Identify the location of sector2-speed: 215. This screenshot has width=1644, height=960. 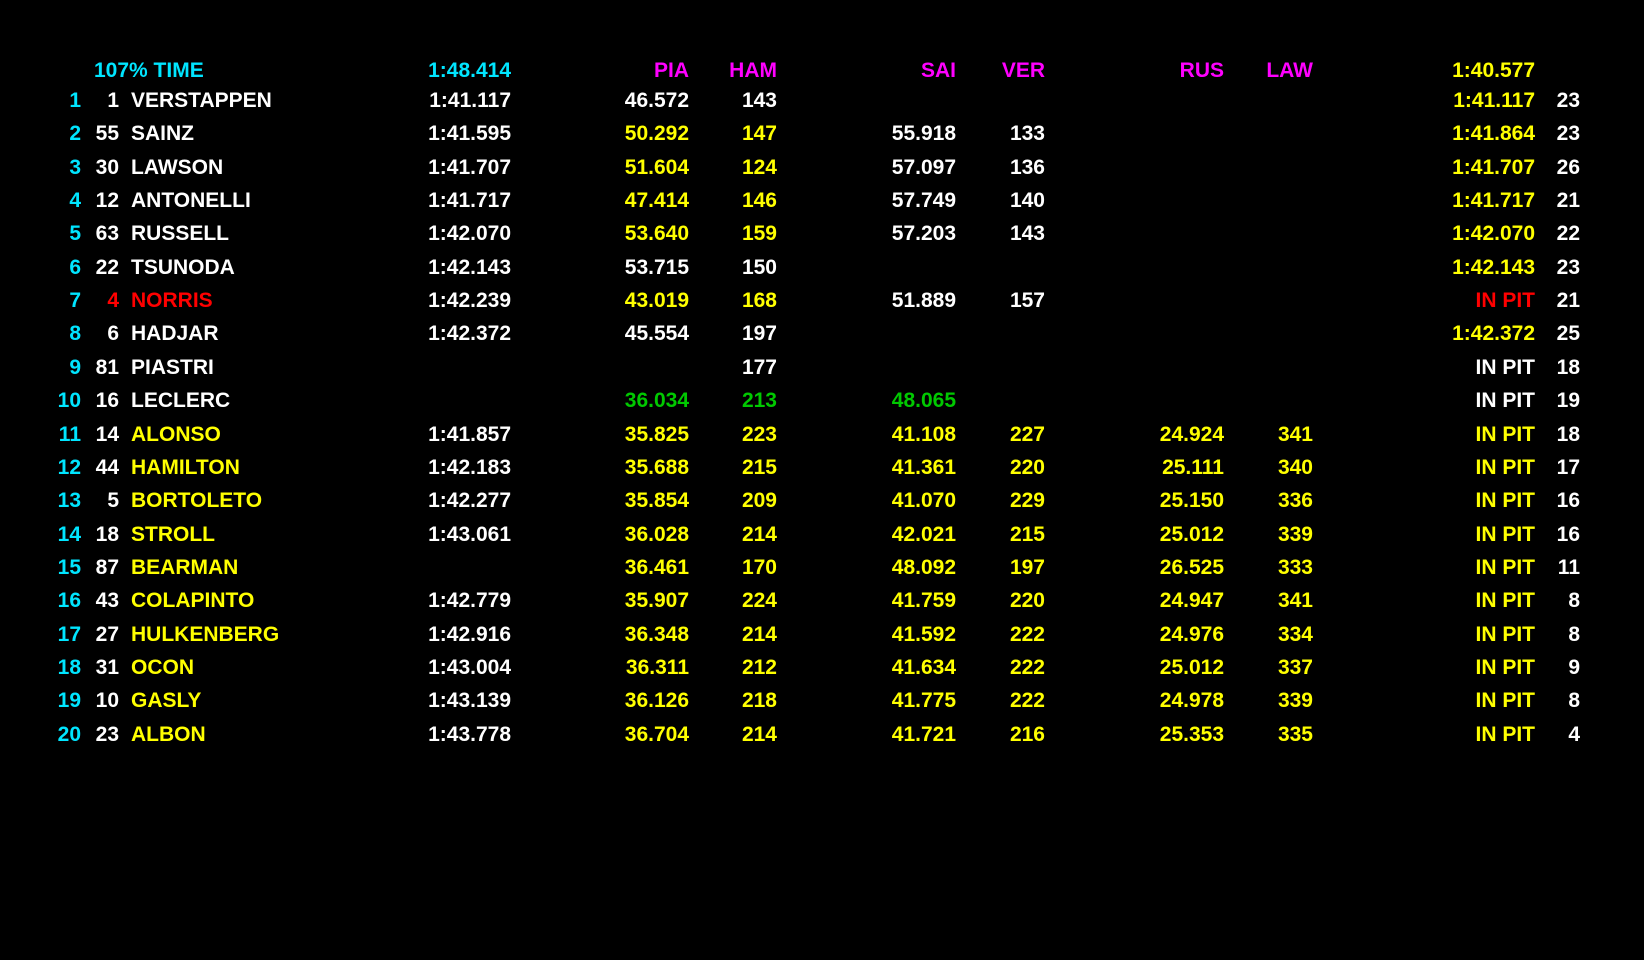
(1027, 534).